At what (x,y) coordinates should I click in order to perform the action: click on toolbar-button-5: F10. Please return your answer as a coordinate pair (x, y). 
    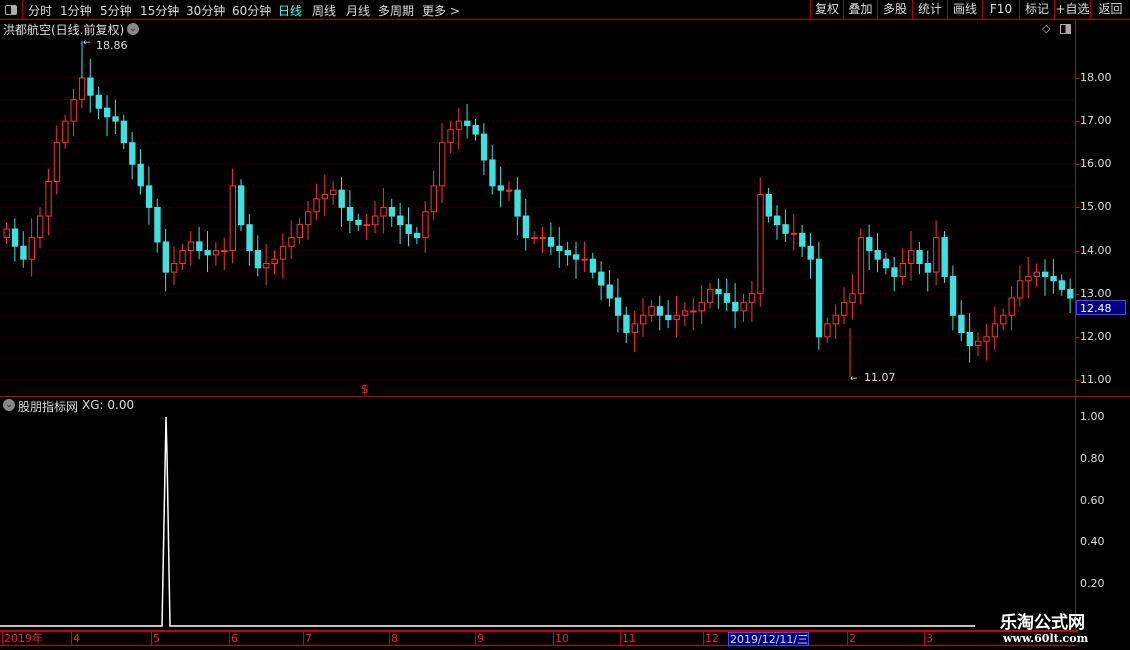
    Looking at the image, I should click on (1000, 10).